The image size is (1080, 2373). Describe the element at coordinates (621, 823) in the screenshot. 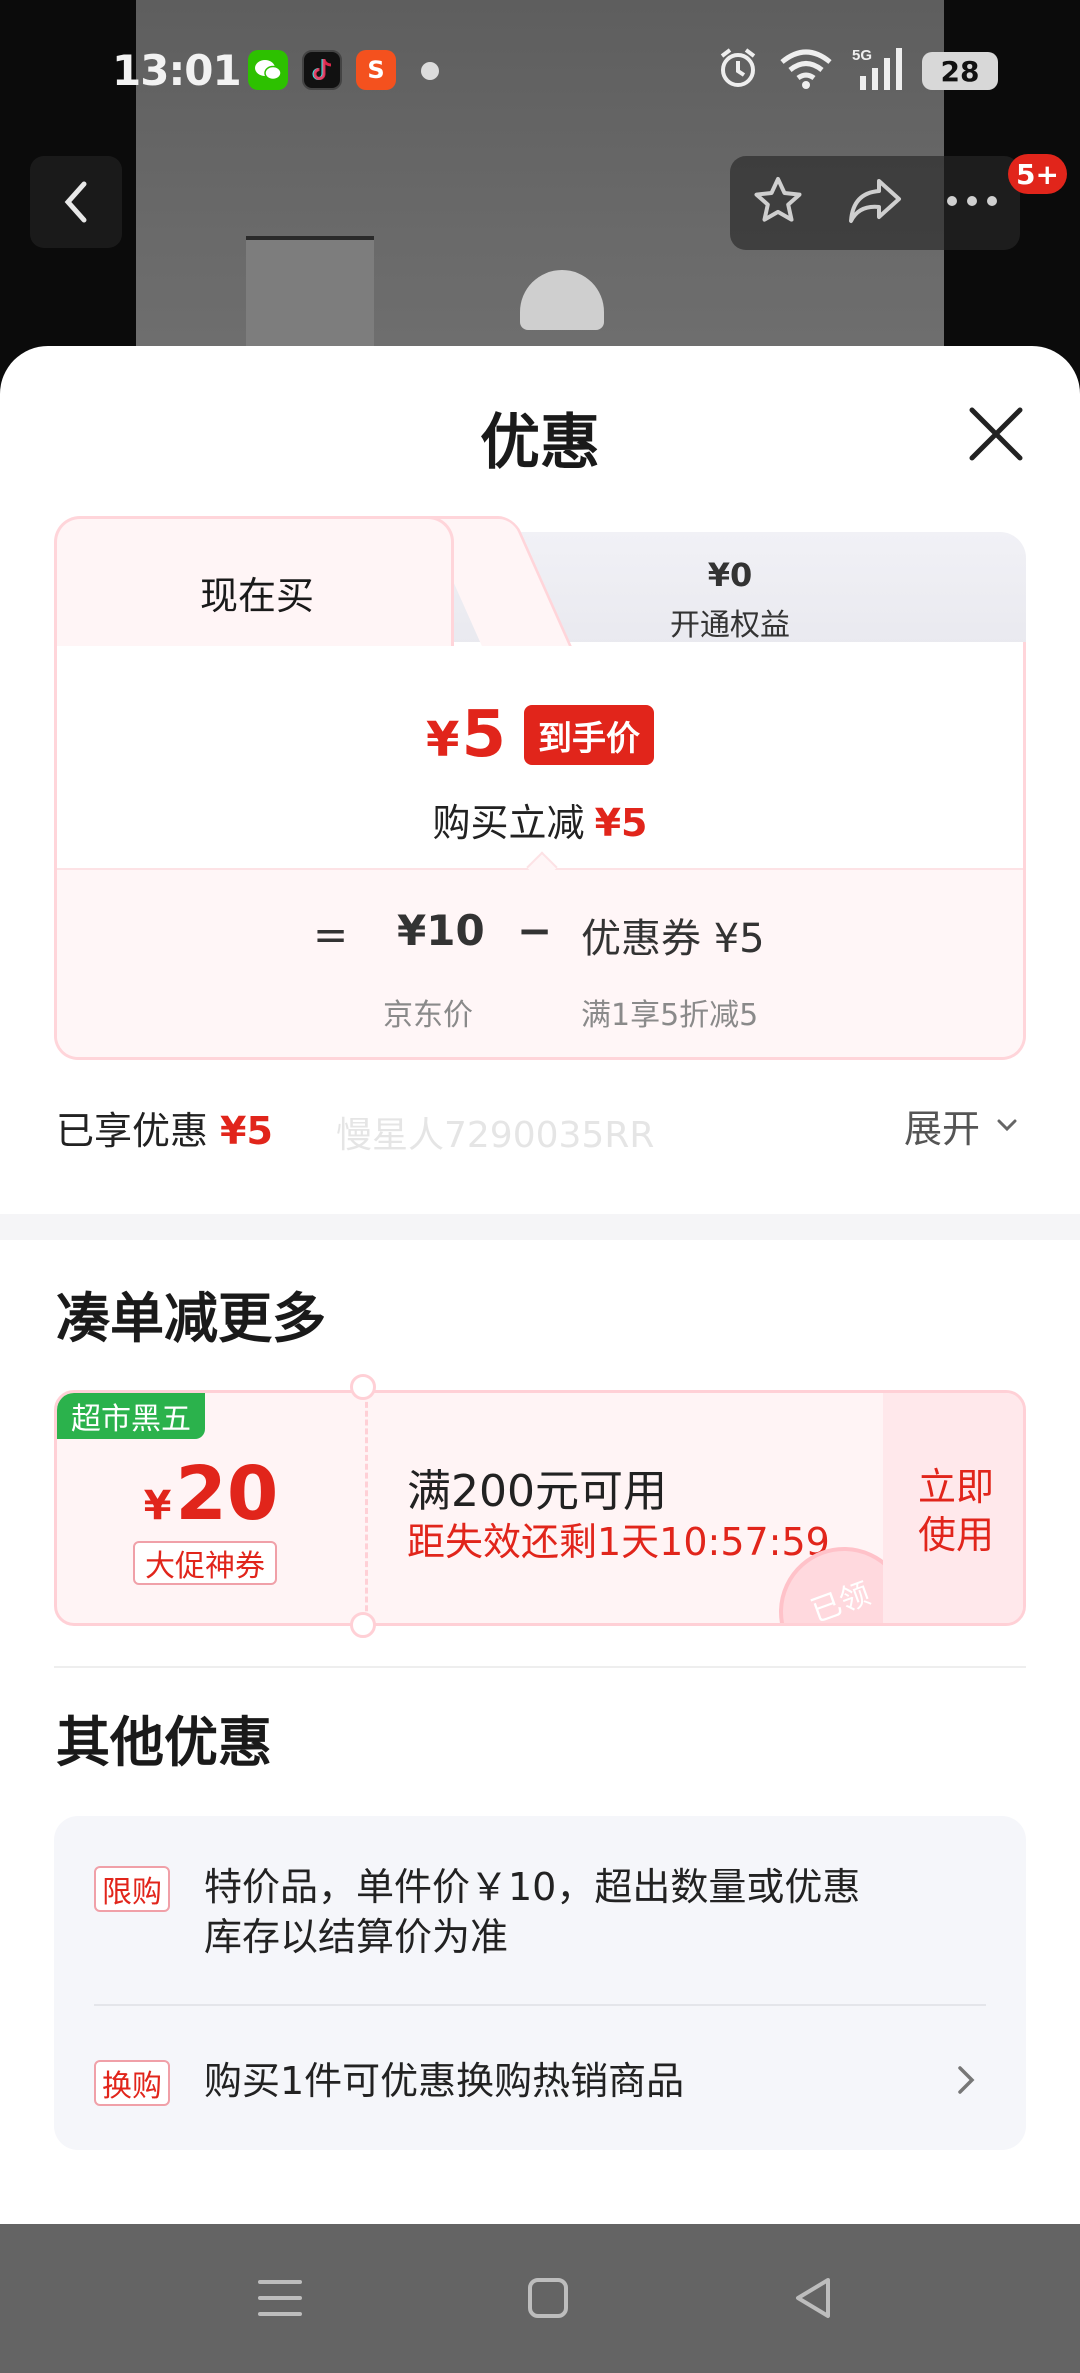

I see `instant-discount-amount: ¥5` at that location.